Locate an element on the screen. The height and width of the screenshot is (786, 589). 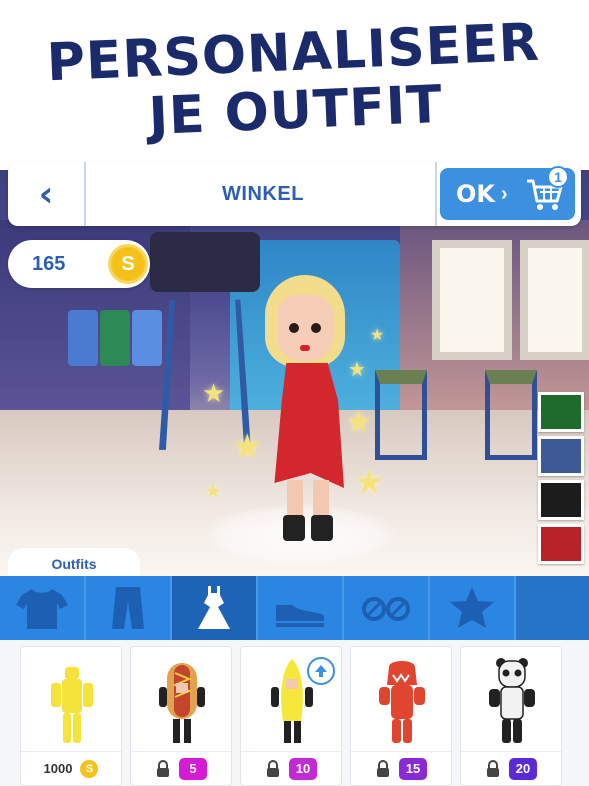
film-camera-prop is located at coordinates (205, 262).